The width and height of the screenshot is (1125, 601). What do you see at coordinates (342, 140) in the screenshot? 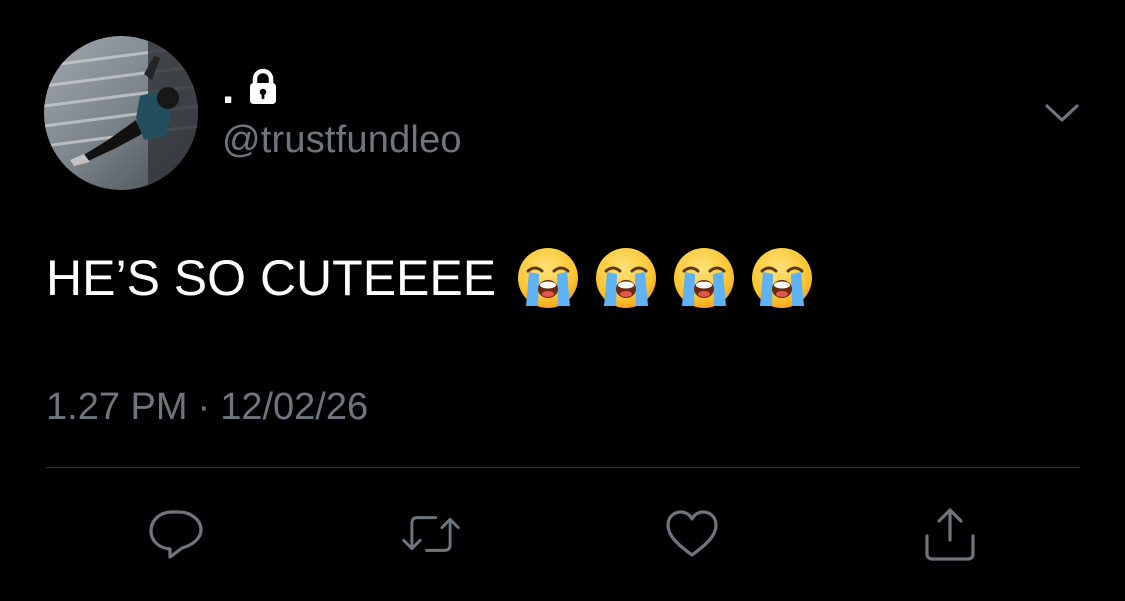
I see `handle: @trustfundleo` at bounding box center [342, 140].